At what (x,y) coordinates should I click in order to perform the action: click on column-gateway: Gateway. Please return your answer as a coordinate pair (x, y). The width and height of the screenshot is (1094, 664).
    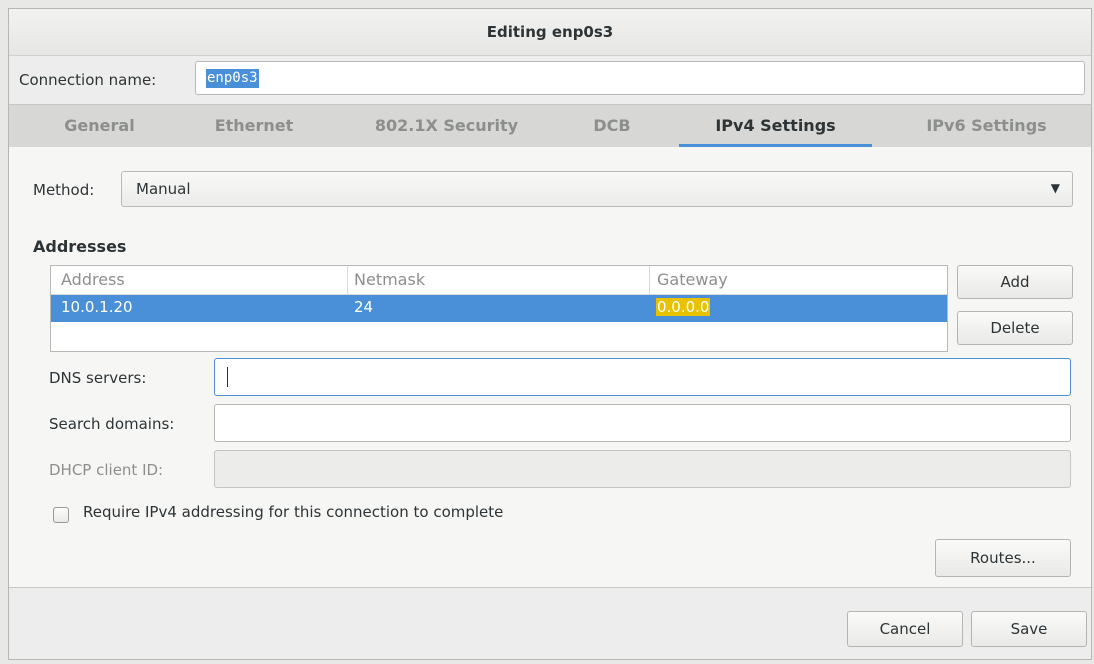
    Looking at the image, I should click on (692, 279).